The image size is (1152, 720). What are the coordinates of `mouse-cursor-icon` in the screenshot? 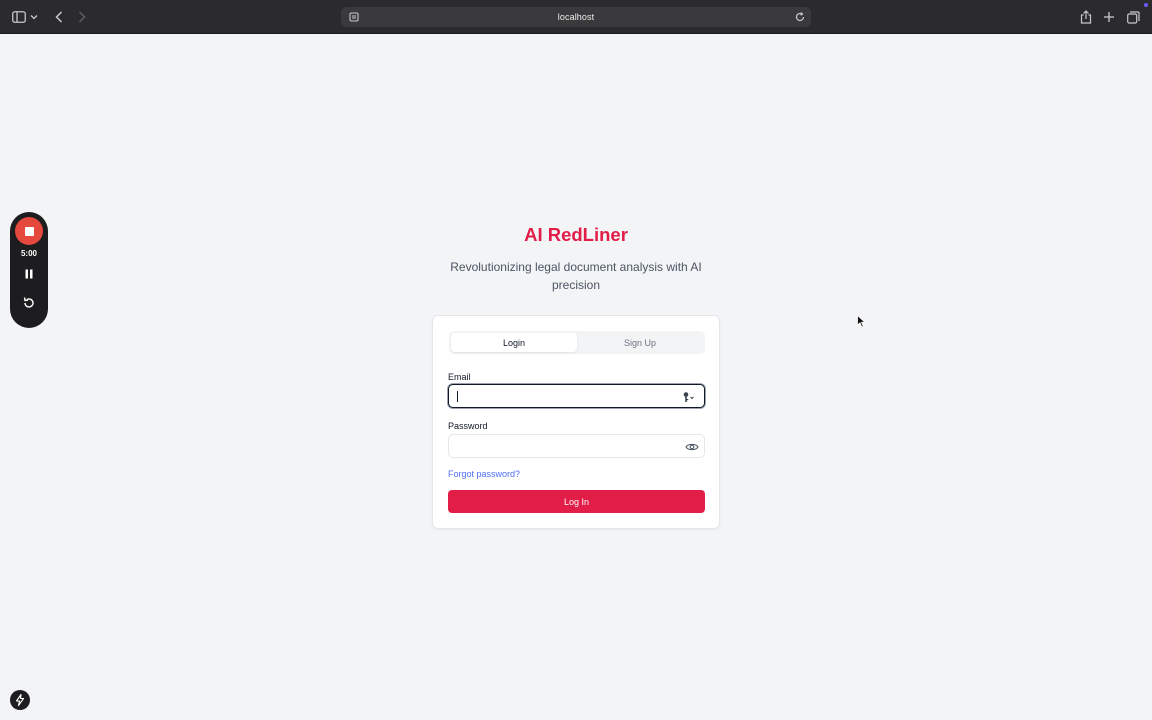 It's located at (861, 321).